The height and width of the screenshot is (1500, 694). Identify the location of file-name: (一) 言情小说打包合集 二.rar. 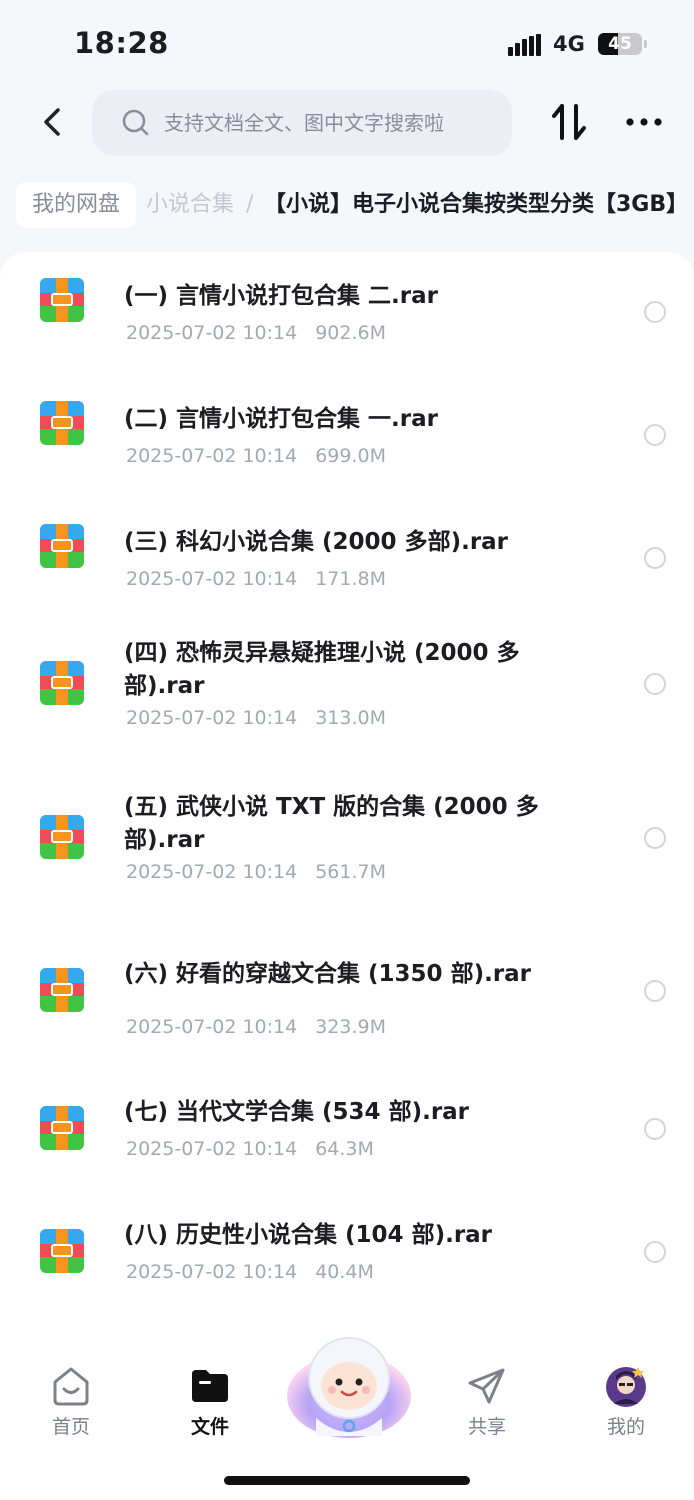
(281, 296).